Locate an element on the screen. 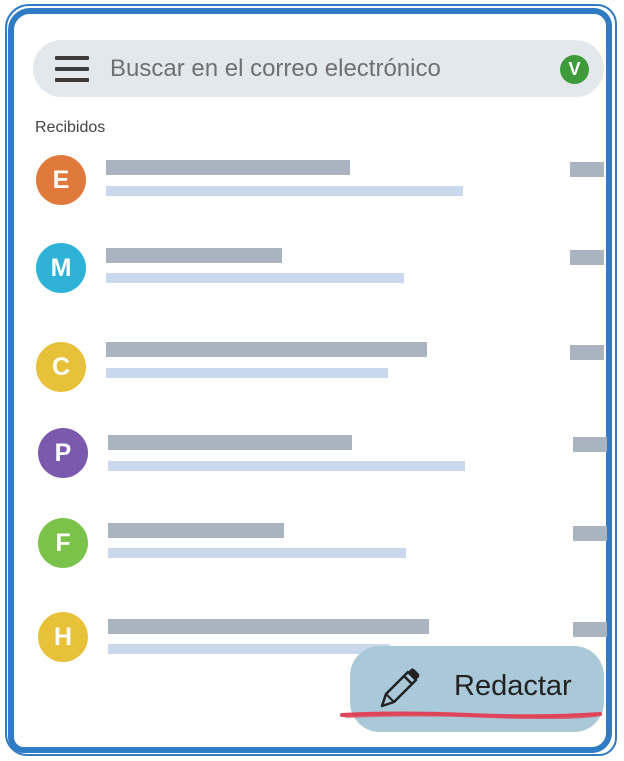 This screenshot has height=761, width=624. compose-button: Redactar is located at coordinates (477, 689).